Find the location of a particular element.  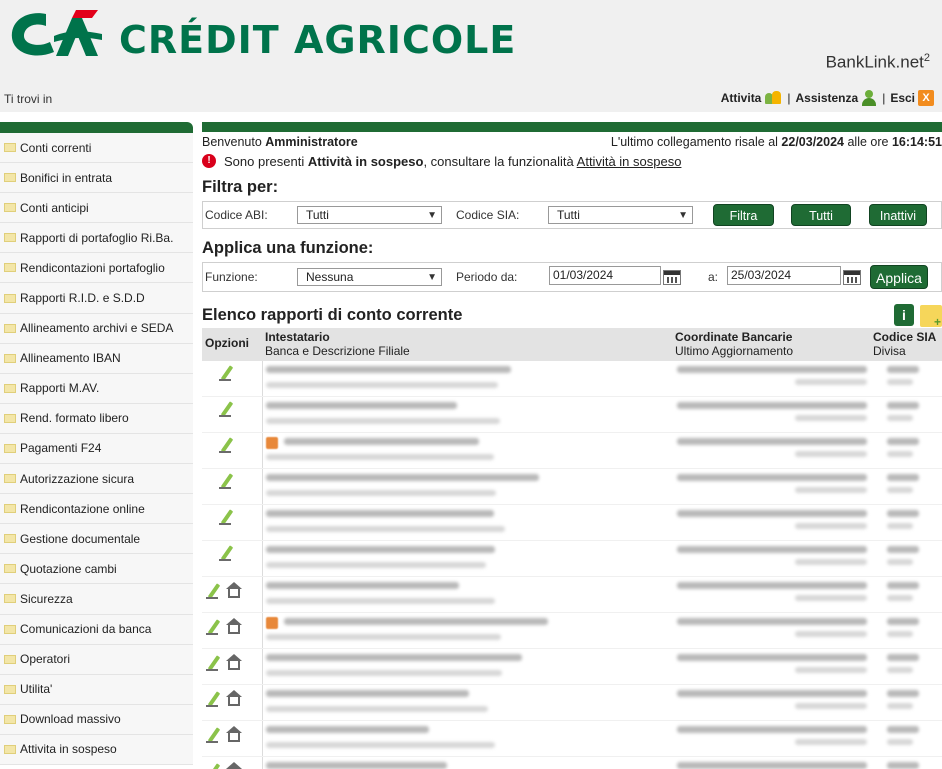

info-icon: i is located at coordinates (904, 315).